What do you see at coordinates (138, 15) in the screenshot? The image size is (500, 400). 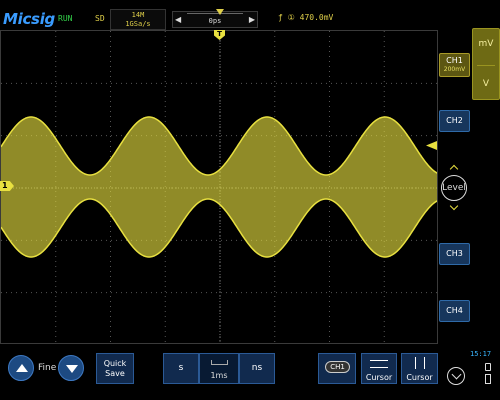 I see `memory-depth: 14M` at bounding box center [138, 15].